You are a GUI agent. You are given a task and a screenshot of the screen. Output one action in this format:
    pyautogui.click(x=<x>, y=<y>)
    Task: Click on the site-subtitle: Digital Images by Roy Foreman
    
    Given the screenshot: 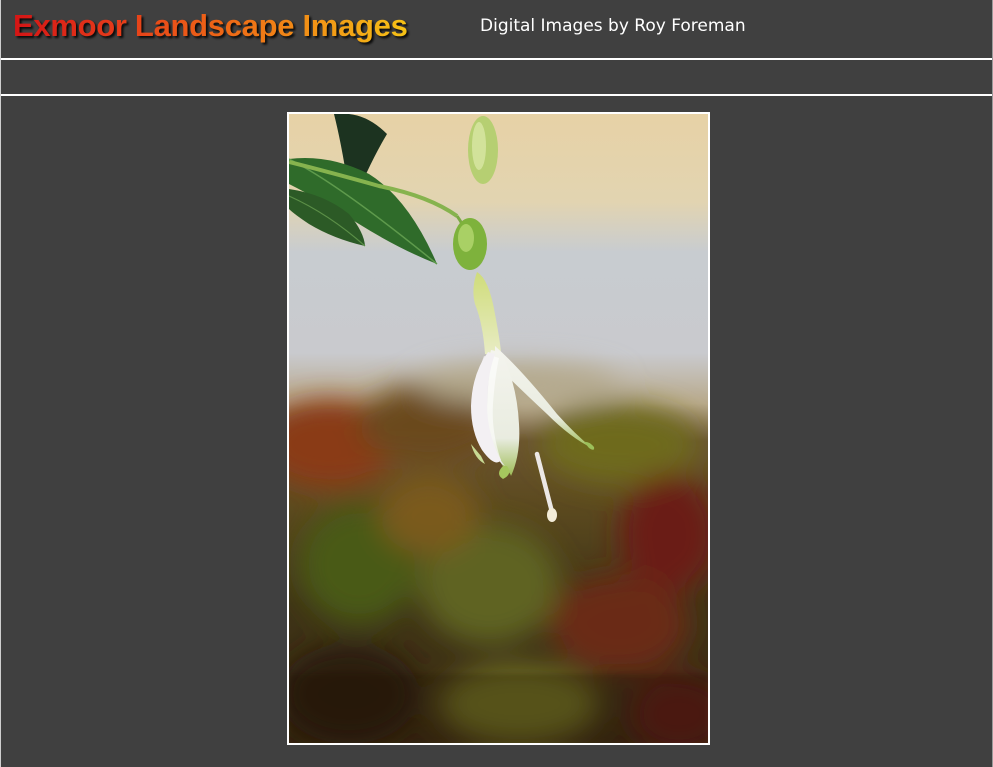 What is the action you would take?
    pyautogui.click(x=613, y=26)
    